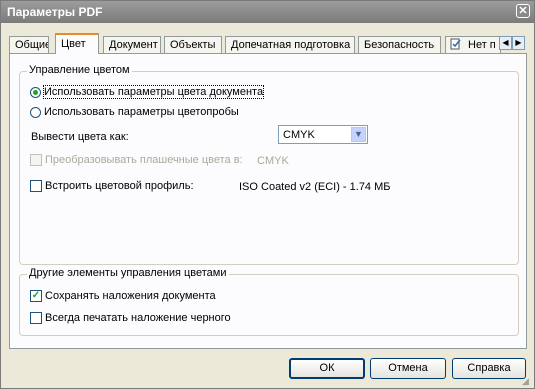 This screenshot has width=535, height=389. Describe the element at coordinates (80, 137) in the screenshot. I see `output-colors-label: Вывести цвета как:` at that location.